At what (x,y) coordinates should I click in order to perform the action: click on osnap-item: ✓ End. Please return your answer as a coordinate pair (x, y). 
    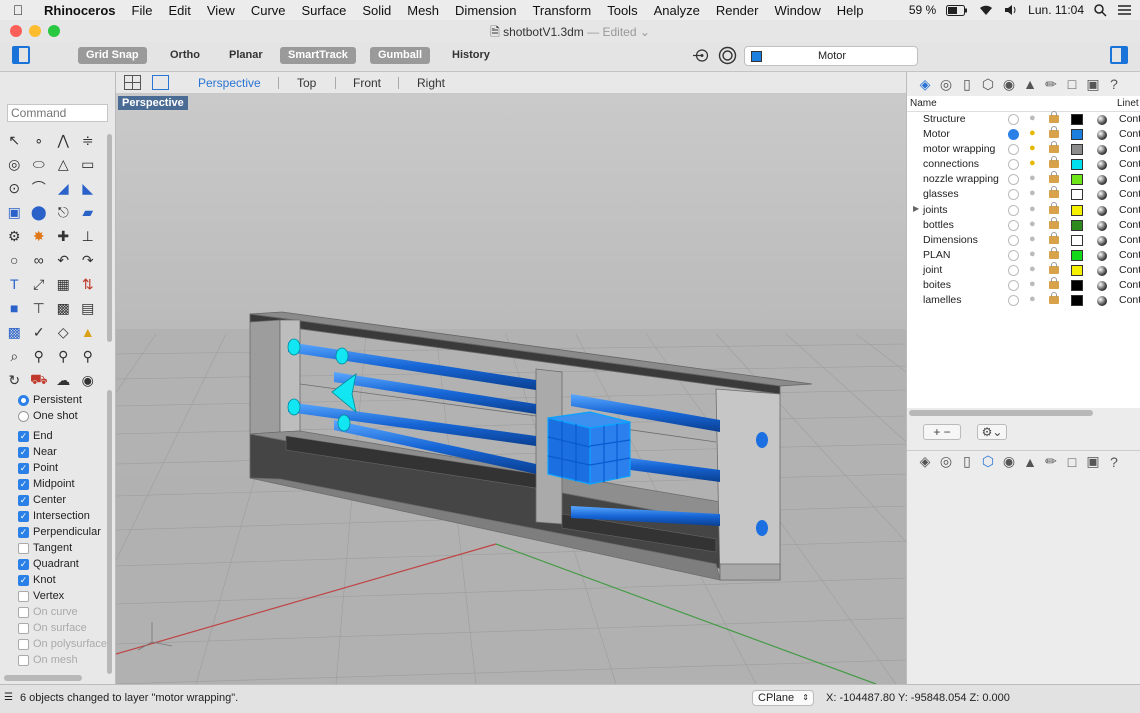
    Looking at the image, I should click on (56, 436).